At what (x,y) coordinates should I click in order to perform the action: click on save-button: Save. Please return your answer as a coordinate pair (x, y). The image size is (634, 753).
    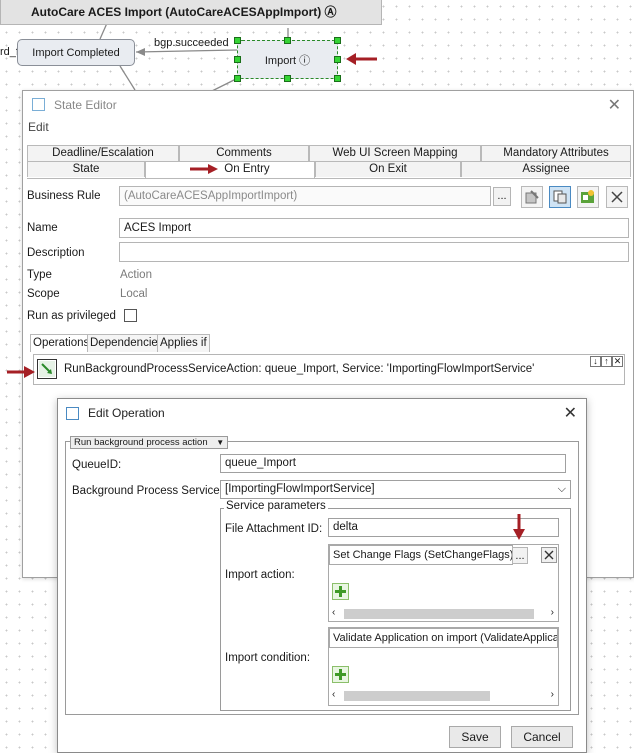
    Looking at the image, I should click on (475, 737).